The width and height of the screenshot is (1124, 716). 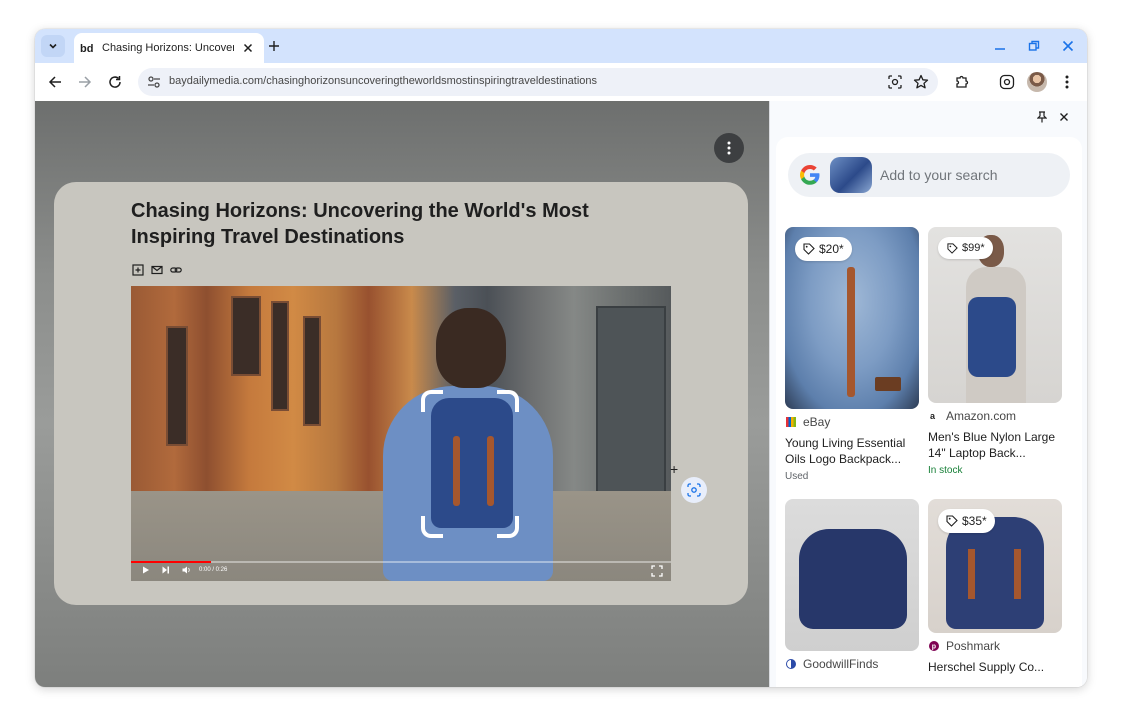 I want to click on result-source: p Poshmark, so click(x=995, y=646).